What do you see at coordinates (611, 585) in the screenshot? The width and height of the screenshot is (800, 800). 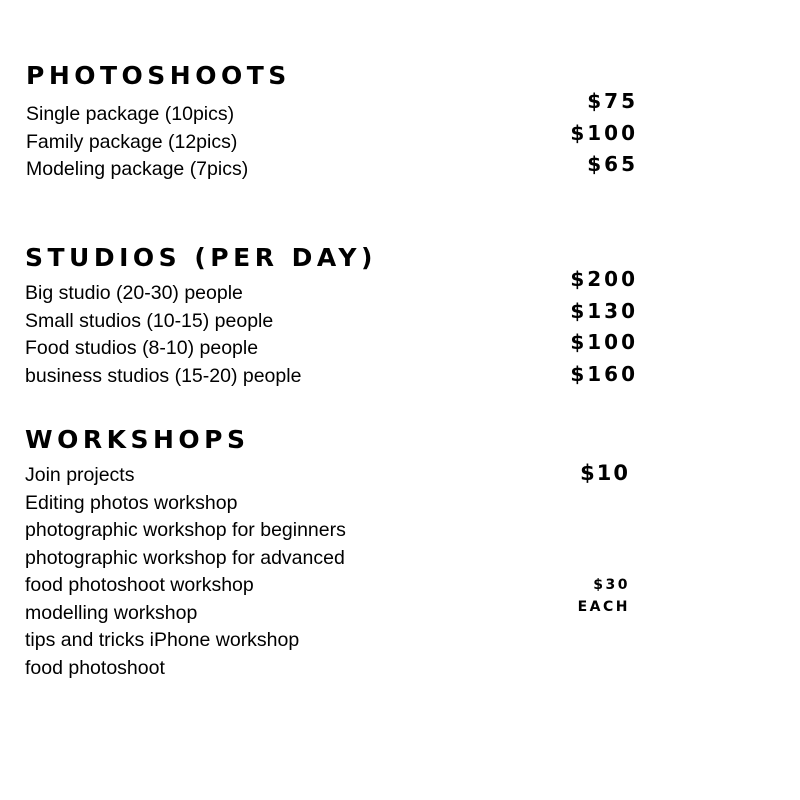 I see `workshop-each-price: $30` at bounding box center [611, 585].